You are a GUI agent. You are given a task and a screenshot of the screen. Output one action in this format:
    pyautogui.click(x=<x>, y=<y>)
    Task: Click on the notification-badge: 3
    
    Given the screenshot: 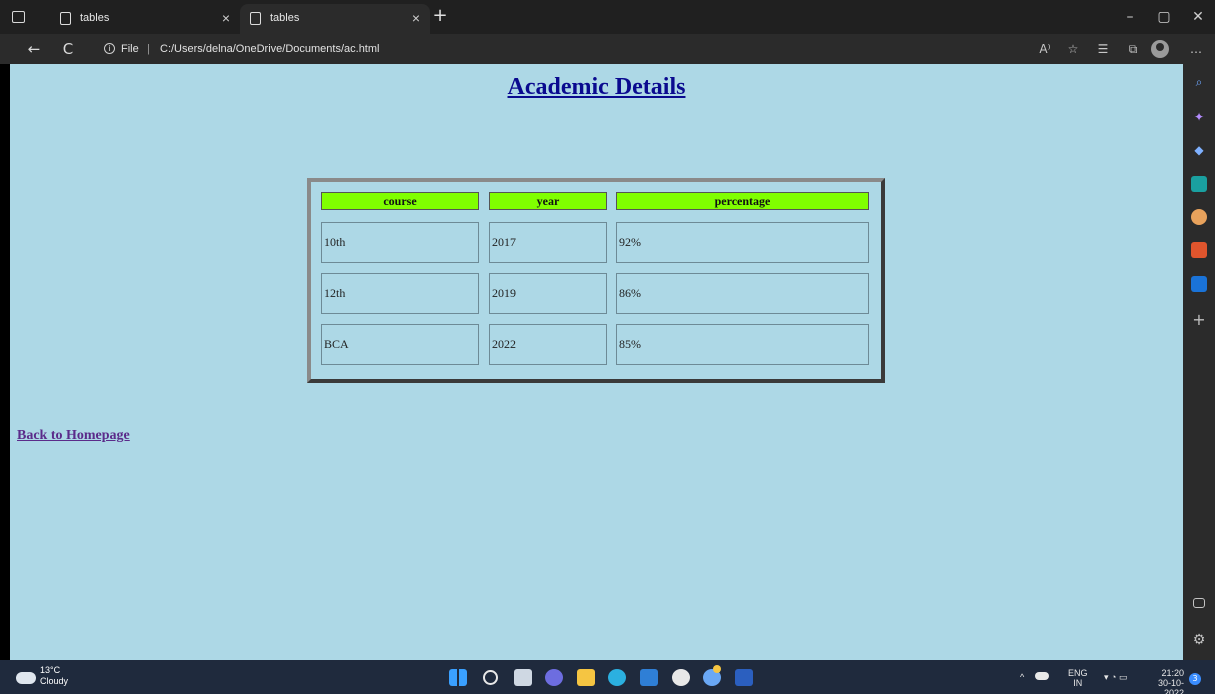 What is the action you would take?
    pyautogui.click(x=1195, y=679)
    